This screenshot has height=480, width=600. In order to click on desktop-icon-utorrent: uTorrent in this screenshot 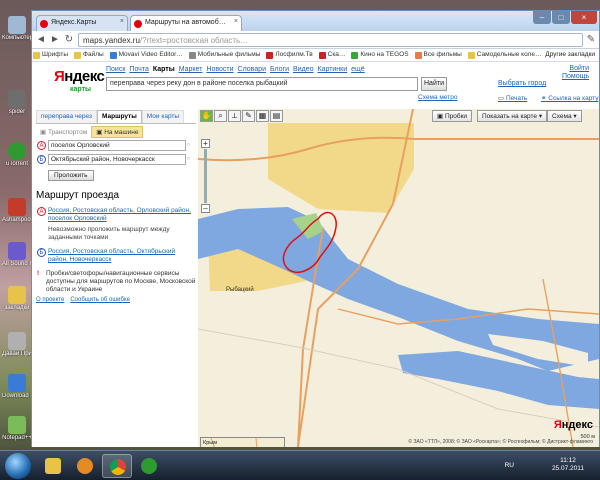, I will do `click(17, 159)`.